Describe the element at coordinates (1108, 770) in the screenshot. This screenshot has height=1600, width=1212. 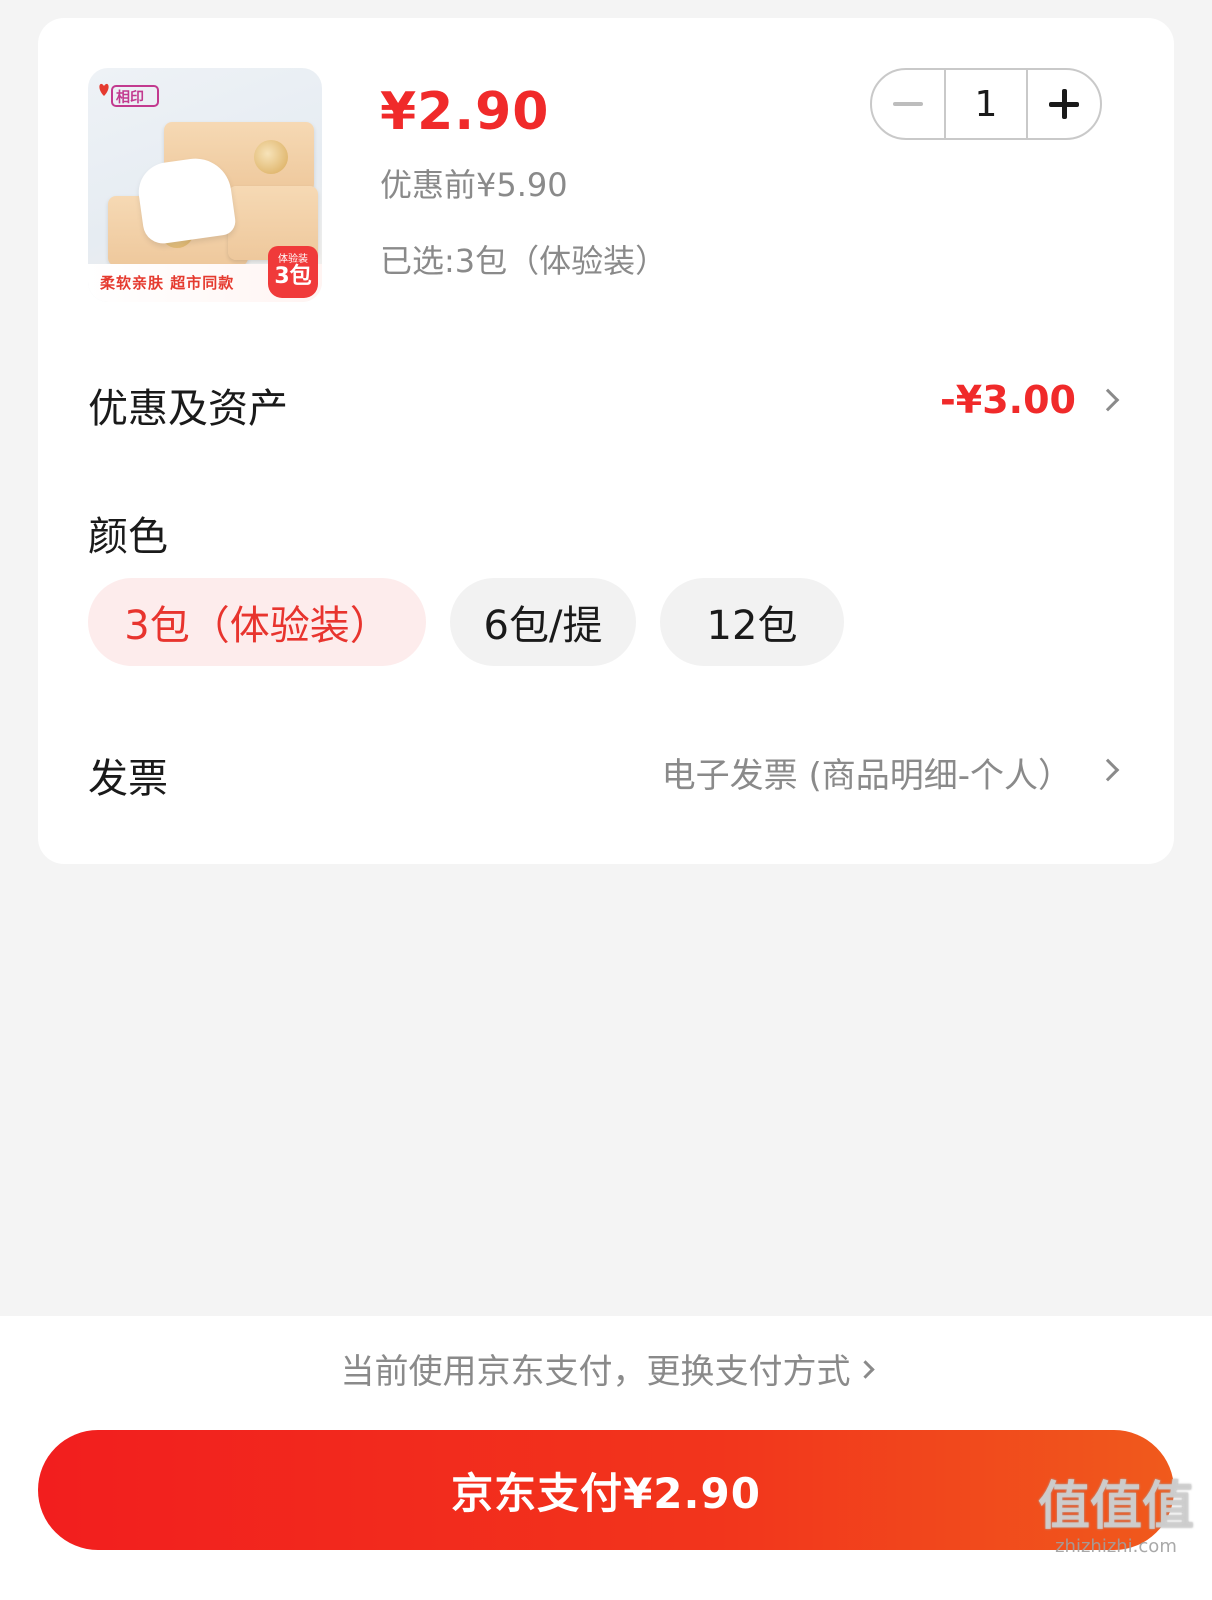
I see `invoice-chevron-icon` at that location.